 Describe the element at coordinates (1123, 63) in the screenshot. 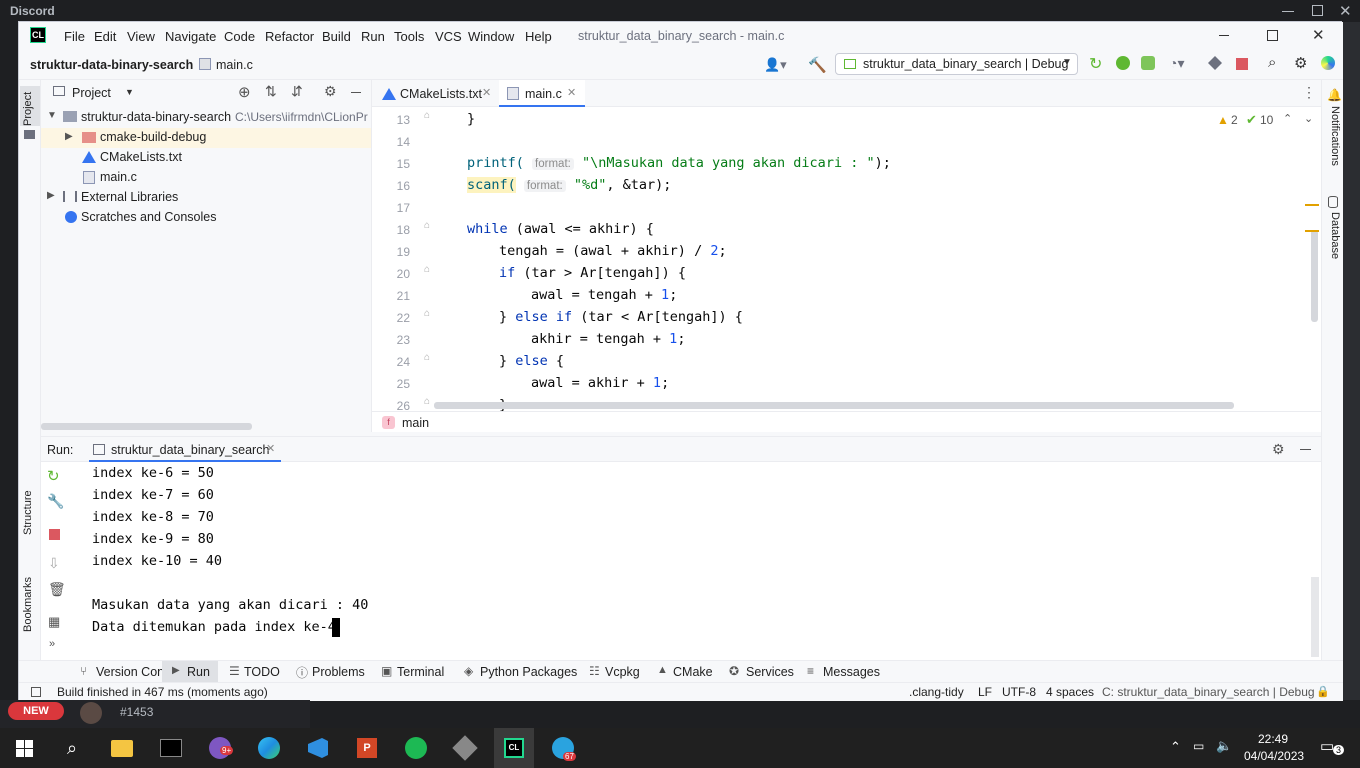

I see `debug-bug-icon` at that location.